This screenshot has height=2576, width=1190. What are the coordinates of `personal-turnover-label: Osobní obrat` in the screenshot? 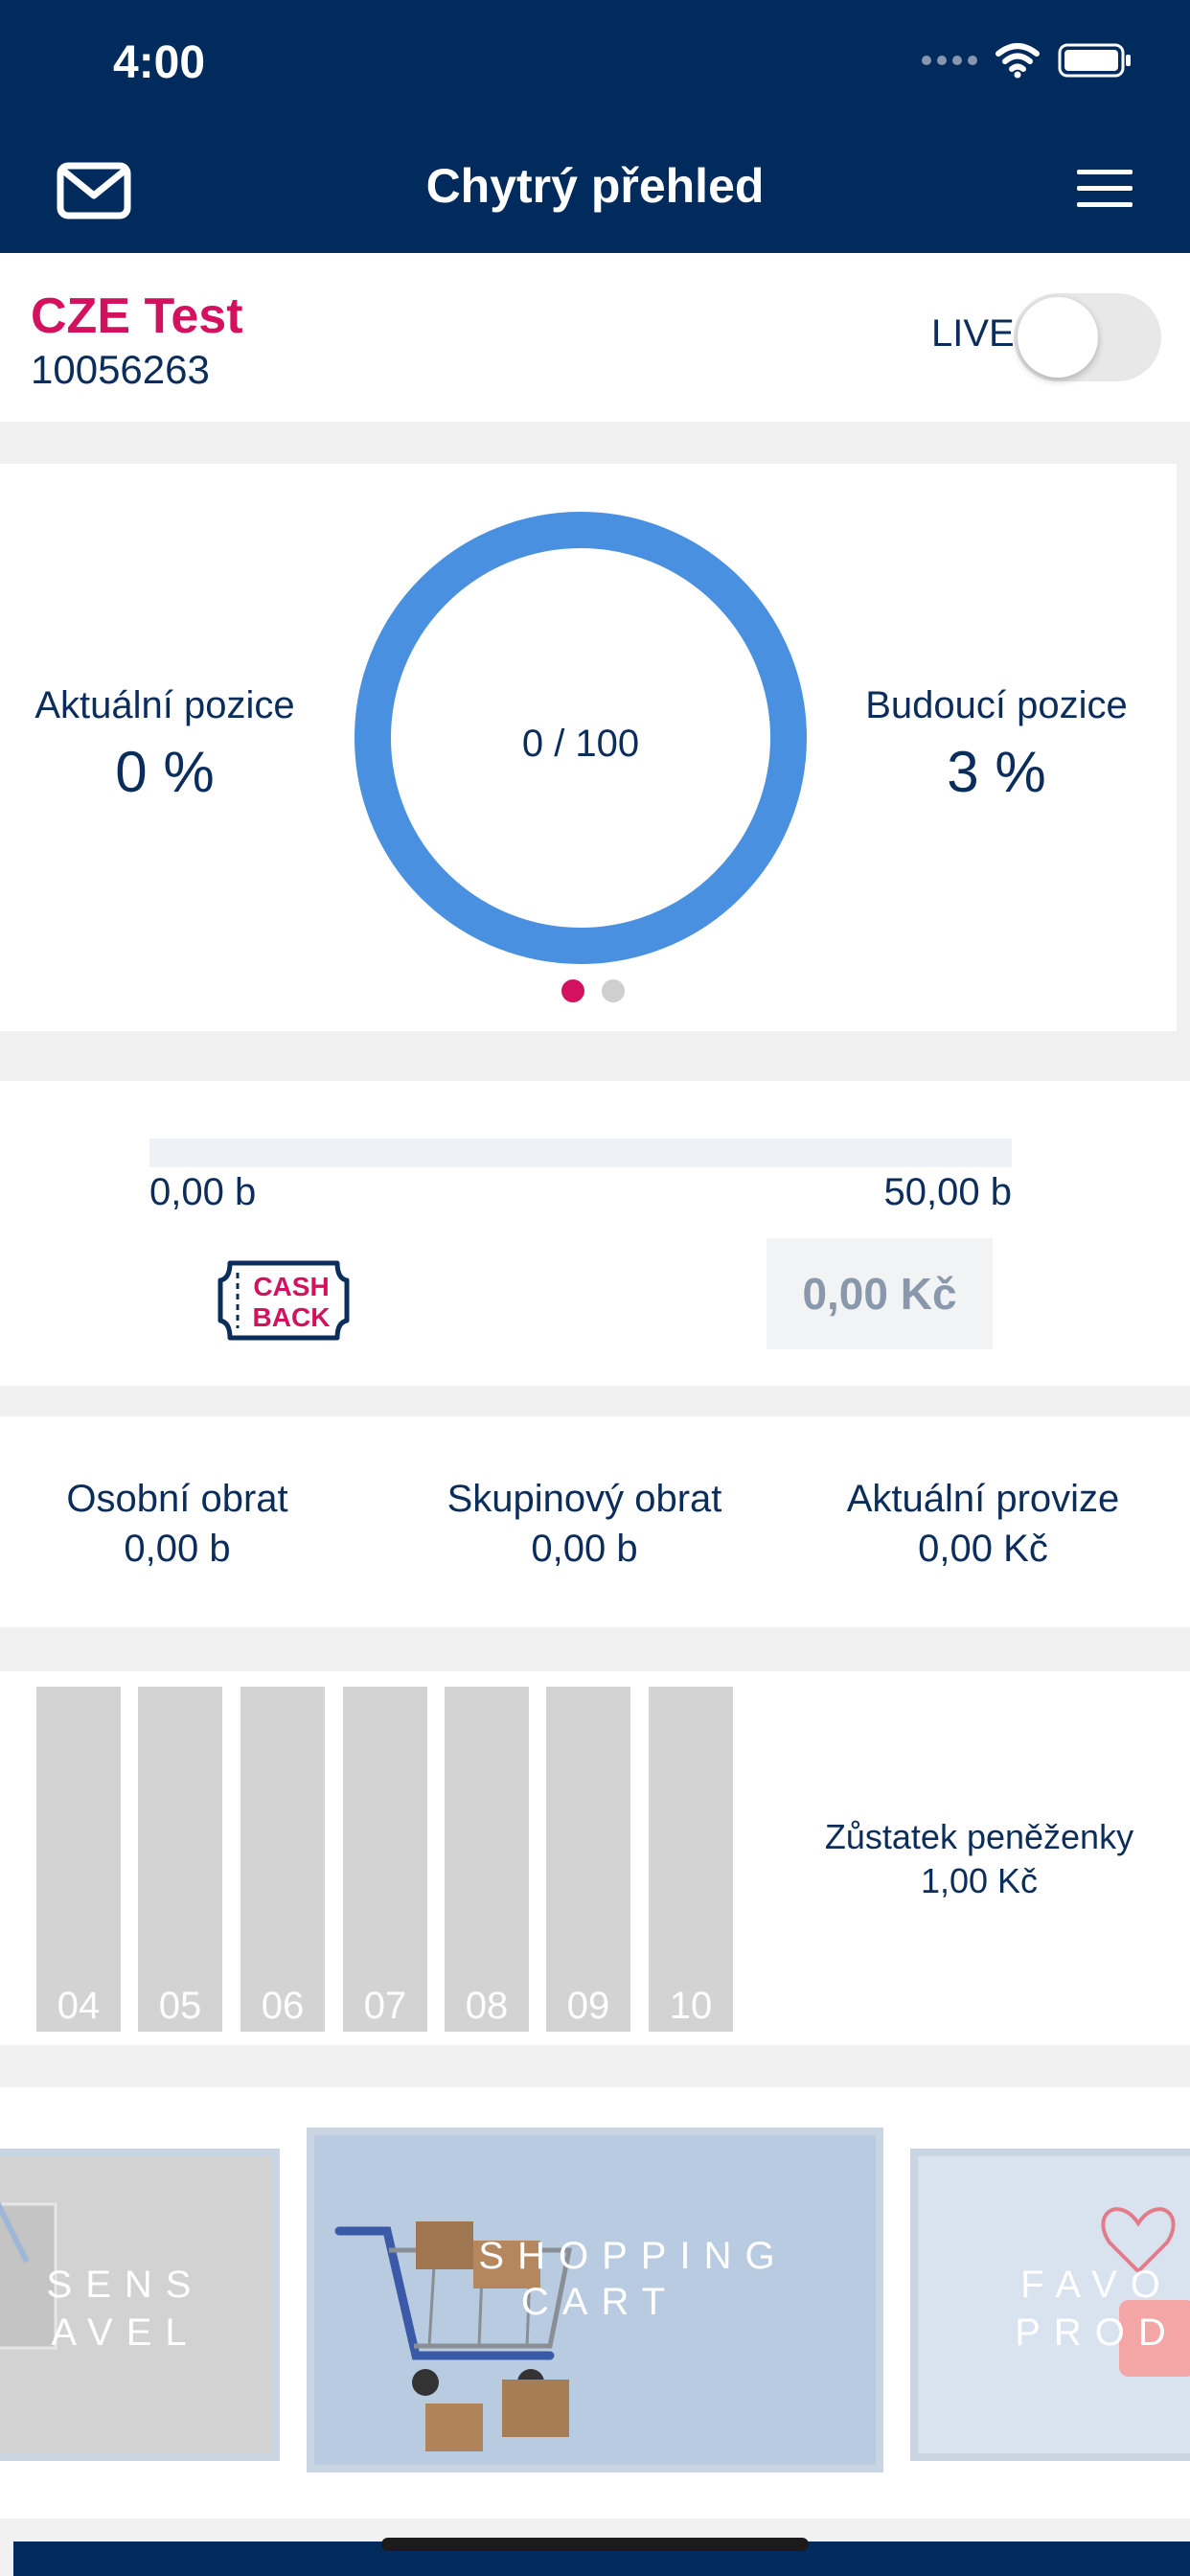 It's located at (177, 1499).